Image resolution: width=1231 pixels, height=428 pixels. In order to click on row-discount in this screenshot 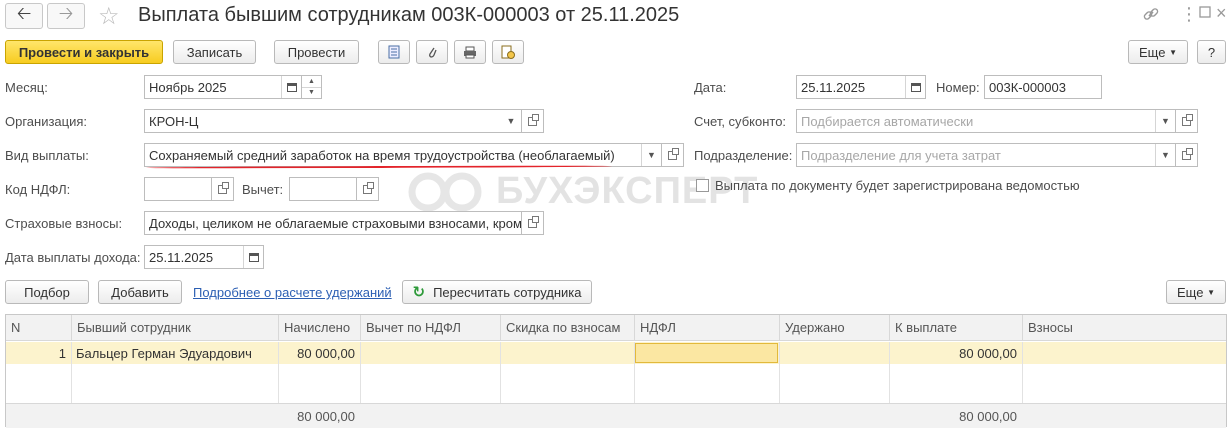, I will do `click(567, 353)`.